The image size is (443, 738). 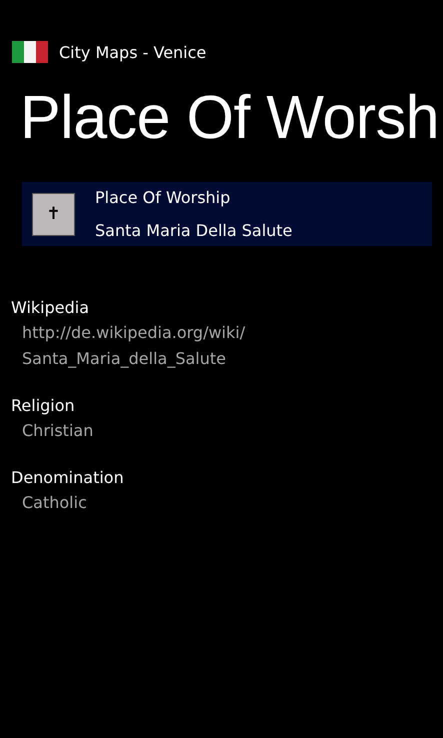 I want to click on flag-icon, so click(x=30, y=52).